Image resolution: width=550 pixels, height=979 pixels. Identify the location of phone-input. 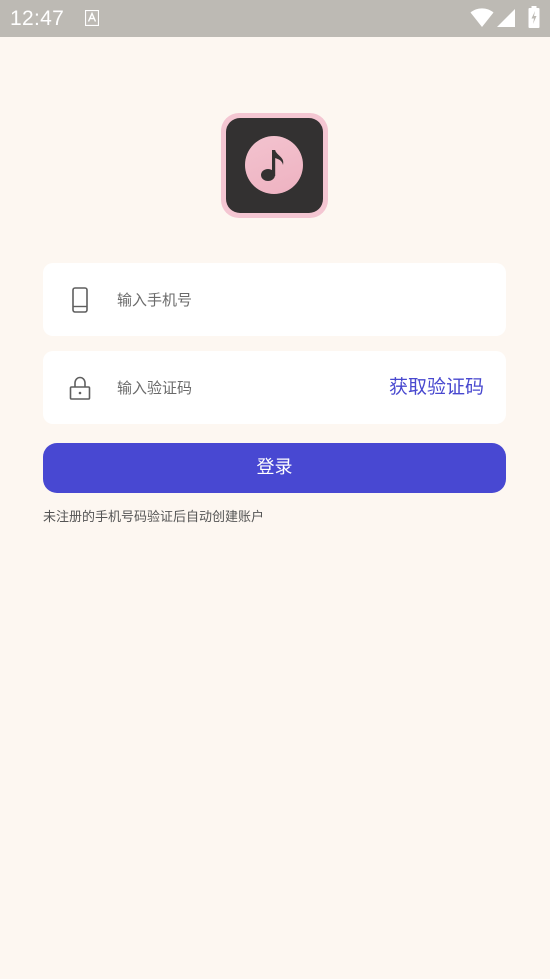
(242, 300).